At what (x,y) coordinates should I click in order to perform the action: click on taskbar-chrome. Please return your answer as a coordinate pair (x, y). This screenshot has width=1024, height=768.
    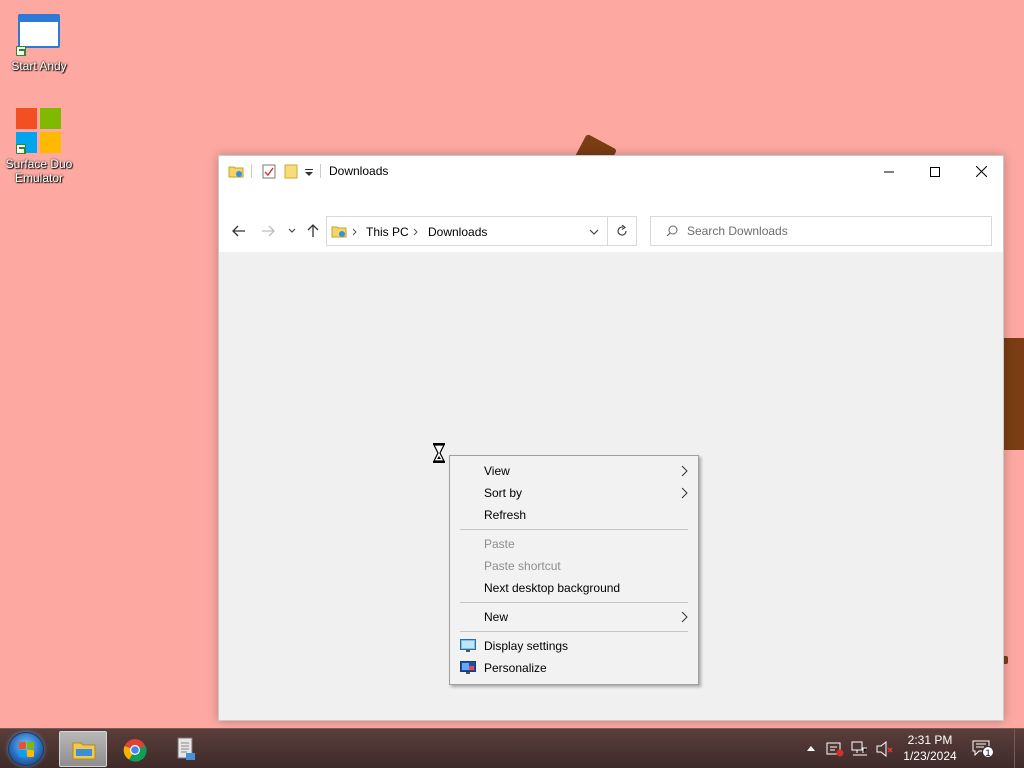
    Looking at the image, I should click on (135, 749).